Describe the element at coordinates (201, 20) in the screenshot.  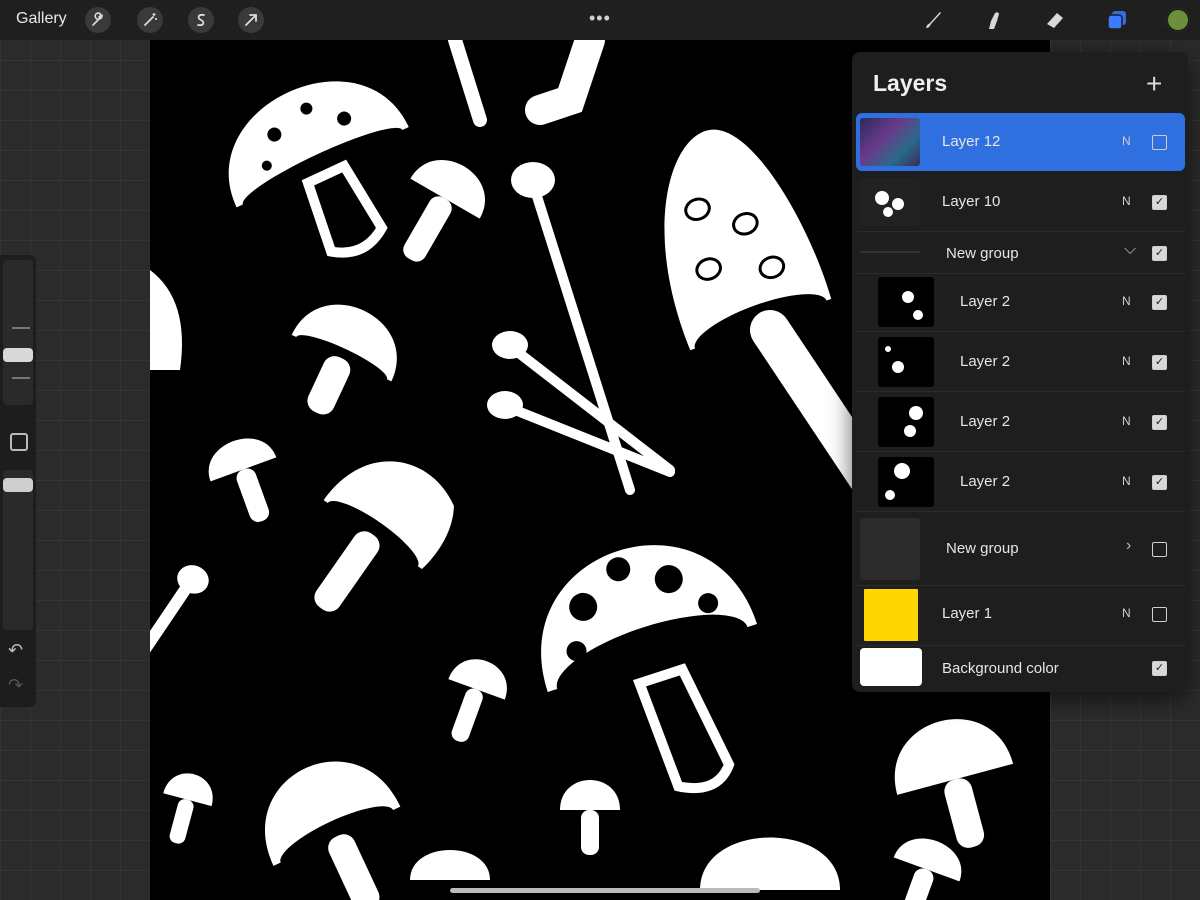
I see `selection-s-icon` at that location.